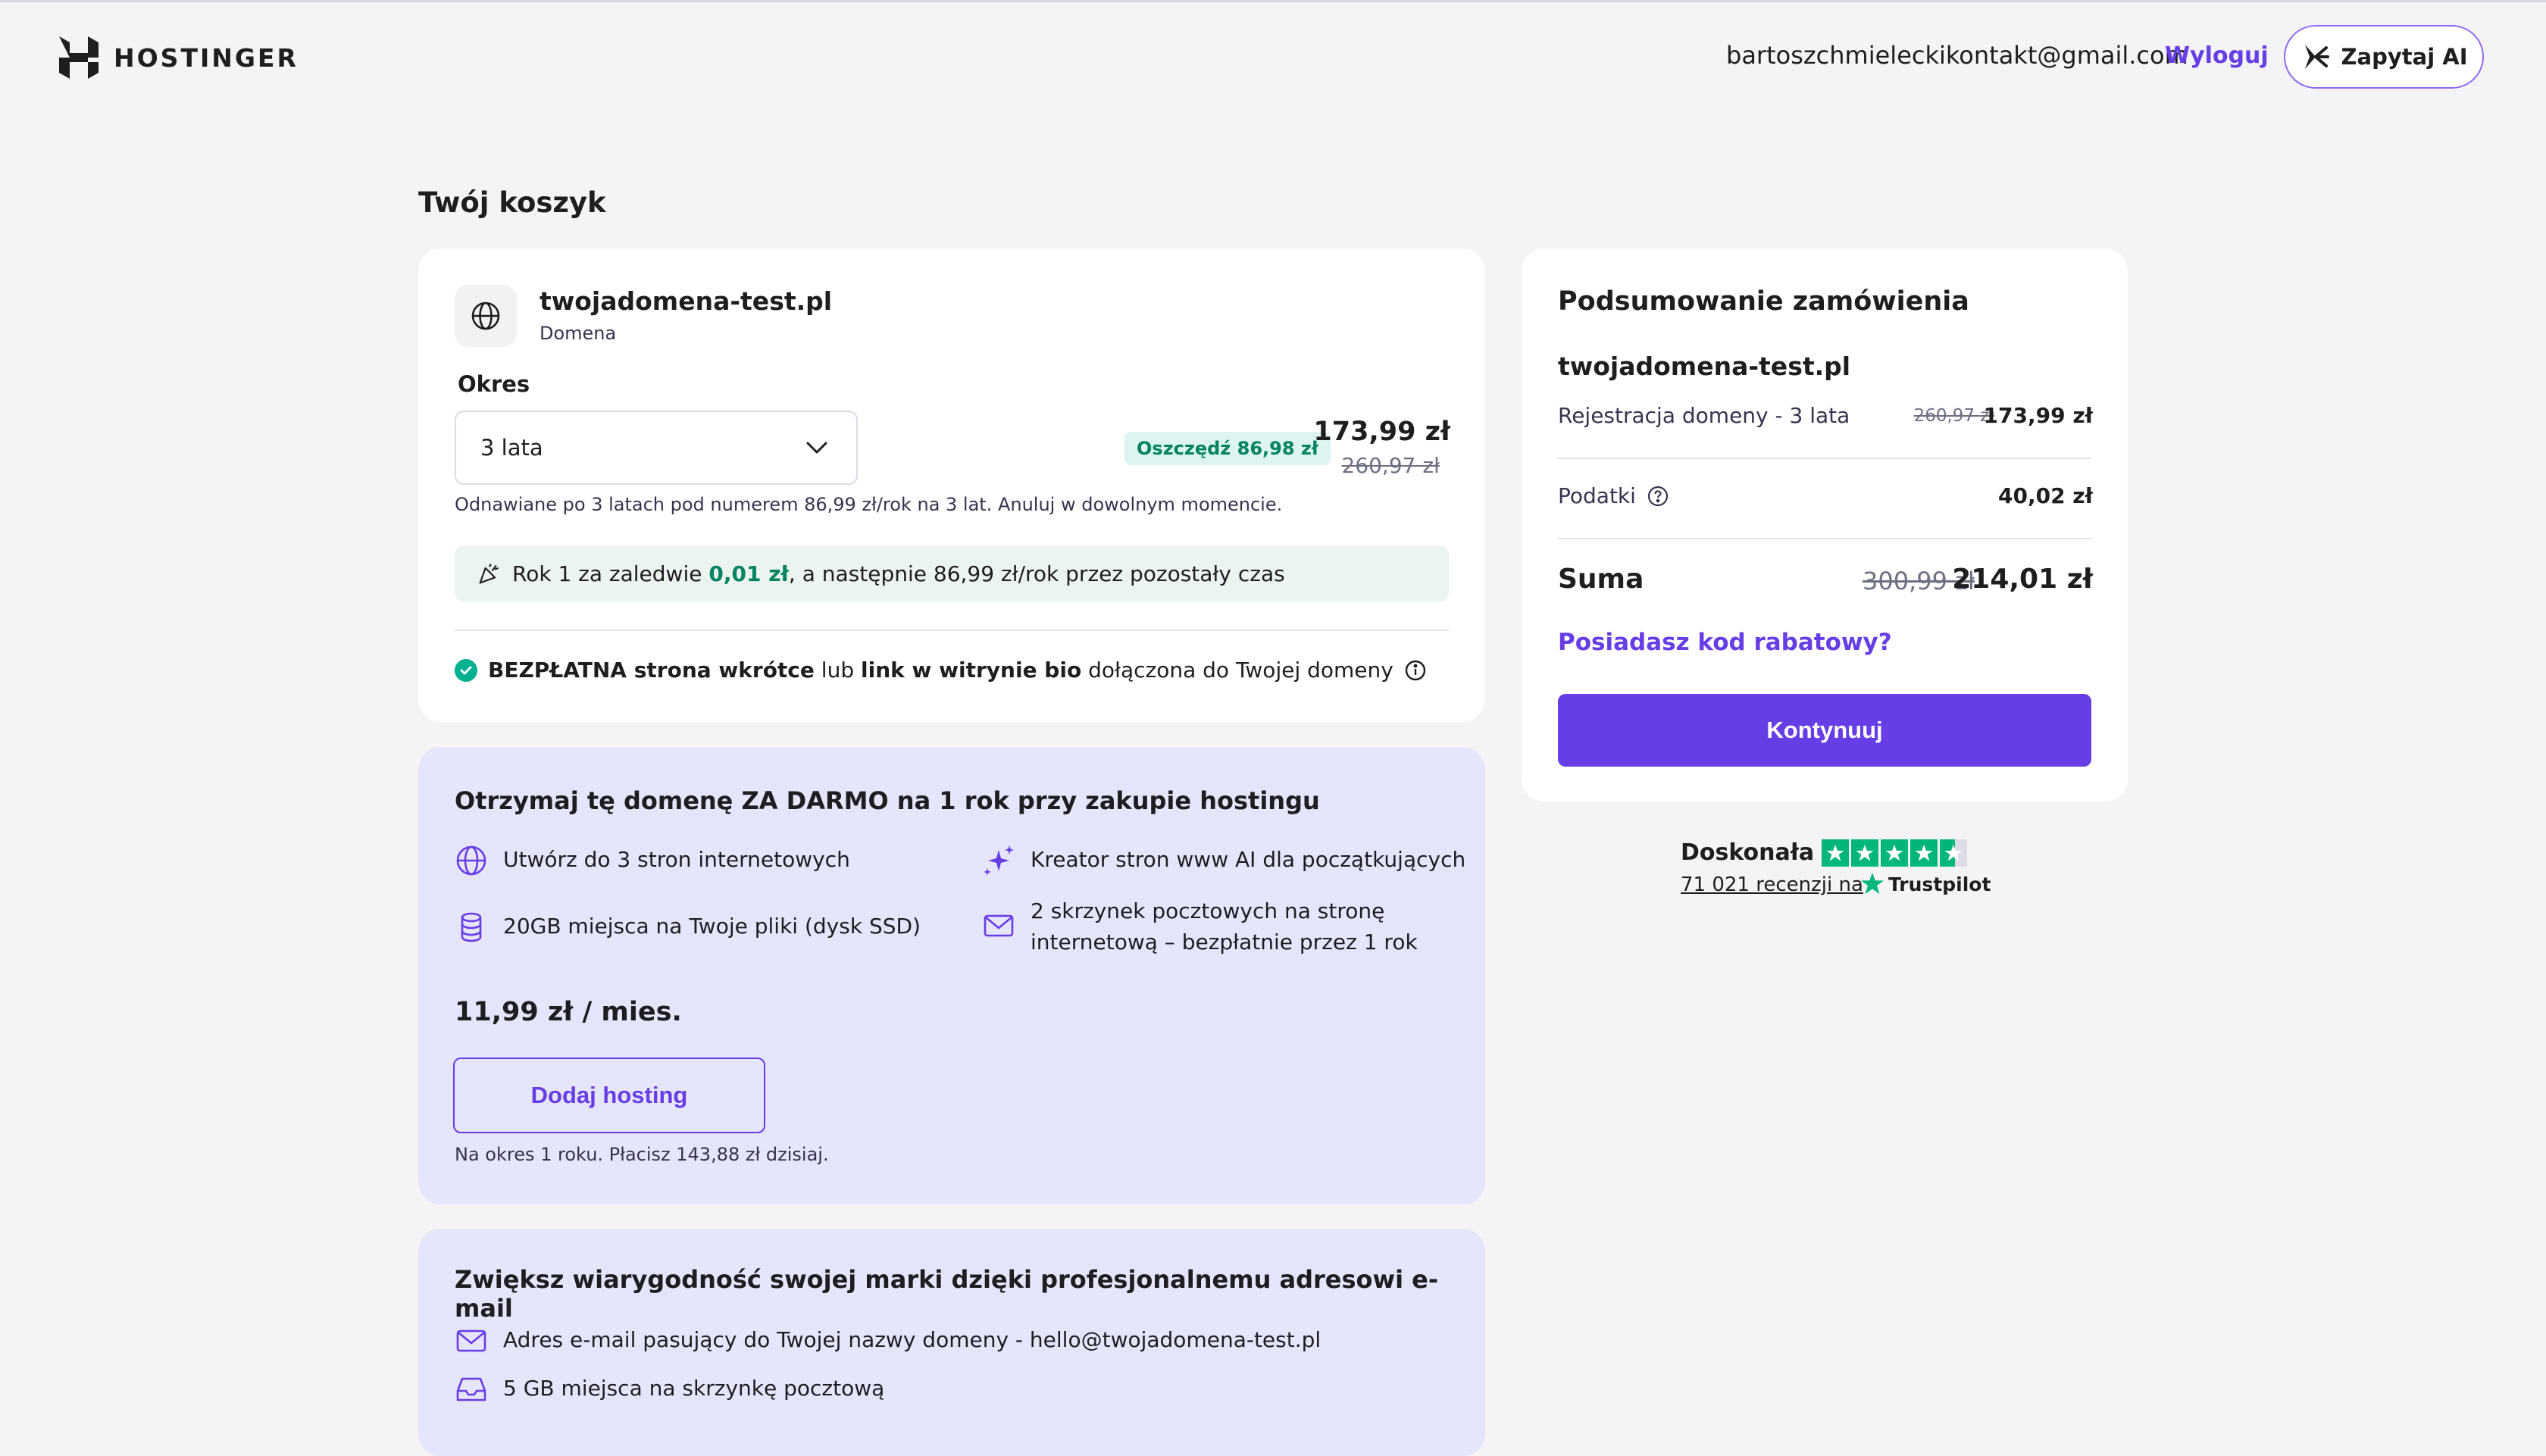 The width and height of the screenshot is (2546, 1456). Describe the element at coordinates (748, 573) in the screenshot. I see `promo-price: 0,01 zł` at that location.